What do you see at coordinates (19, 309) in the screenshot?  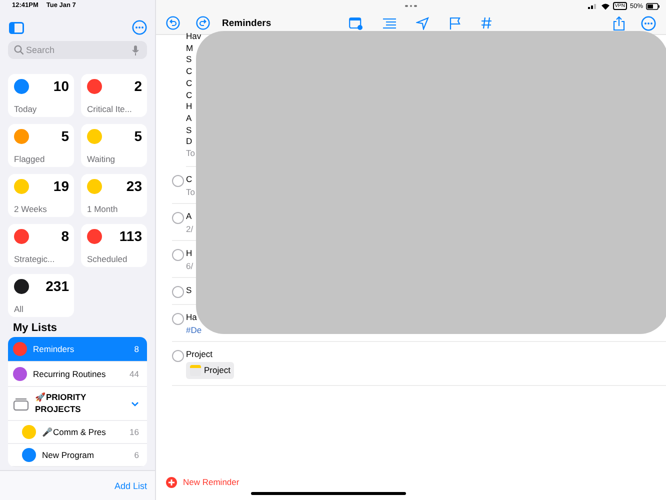 I see `card-label: All` at bounding box center [19, 309].